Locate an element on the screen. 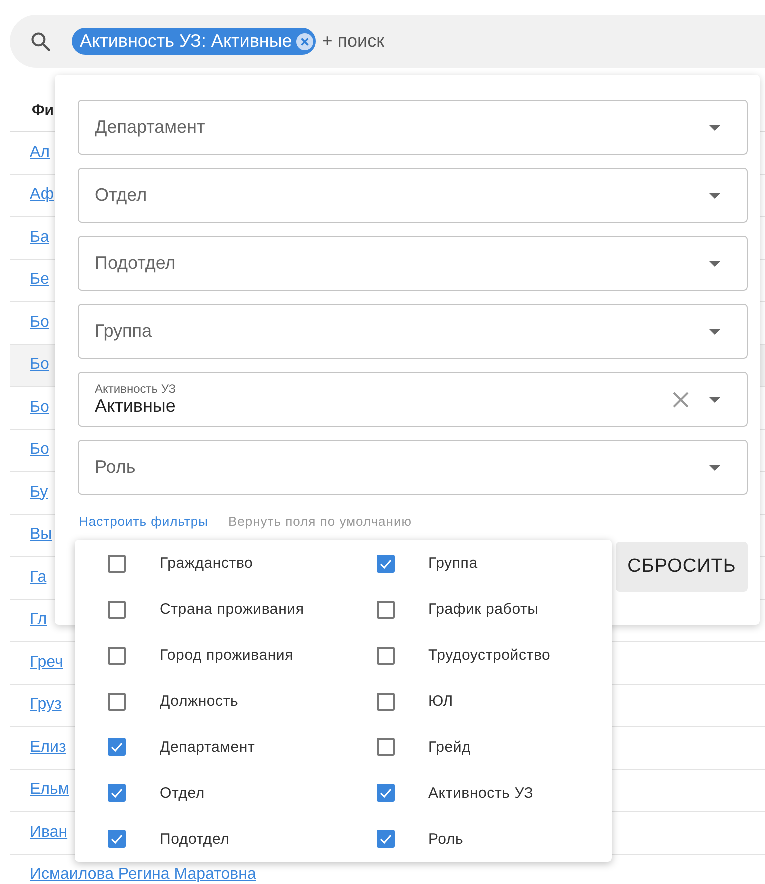 The height and width of the screenshot is (884, 765). name-link: Гл is located at coordinates (39, 620).